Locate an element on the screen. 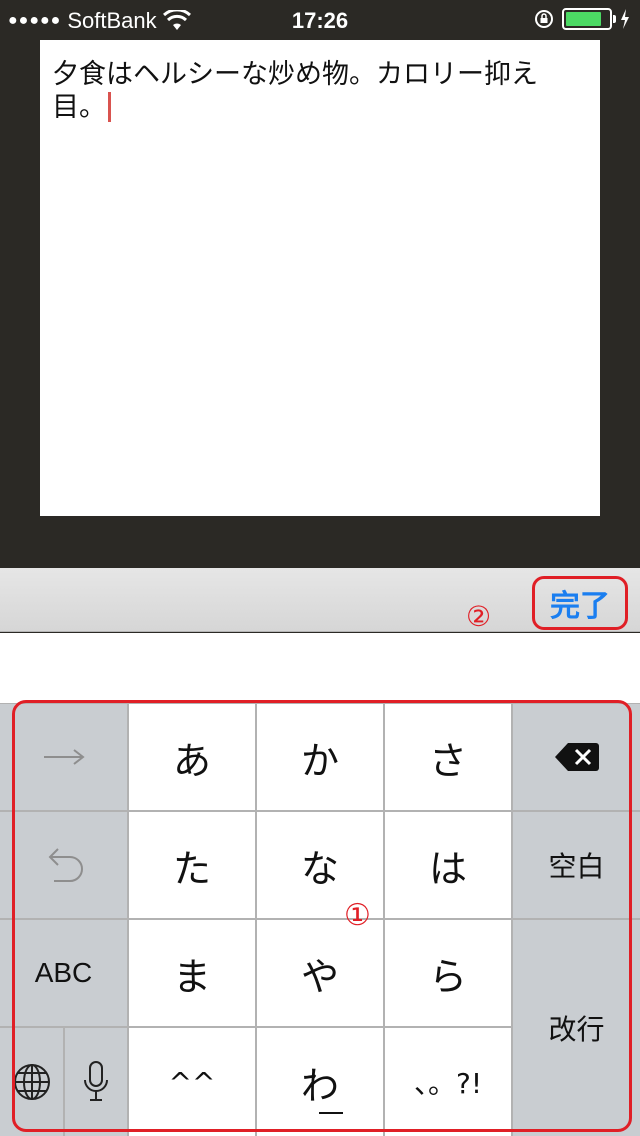  key-wa: わ is located at coordinates (320, 1082).